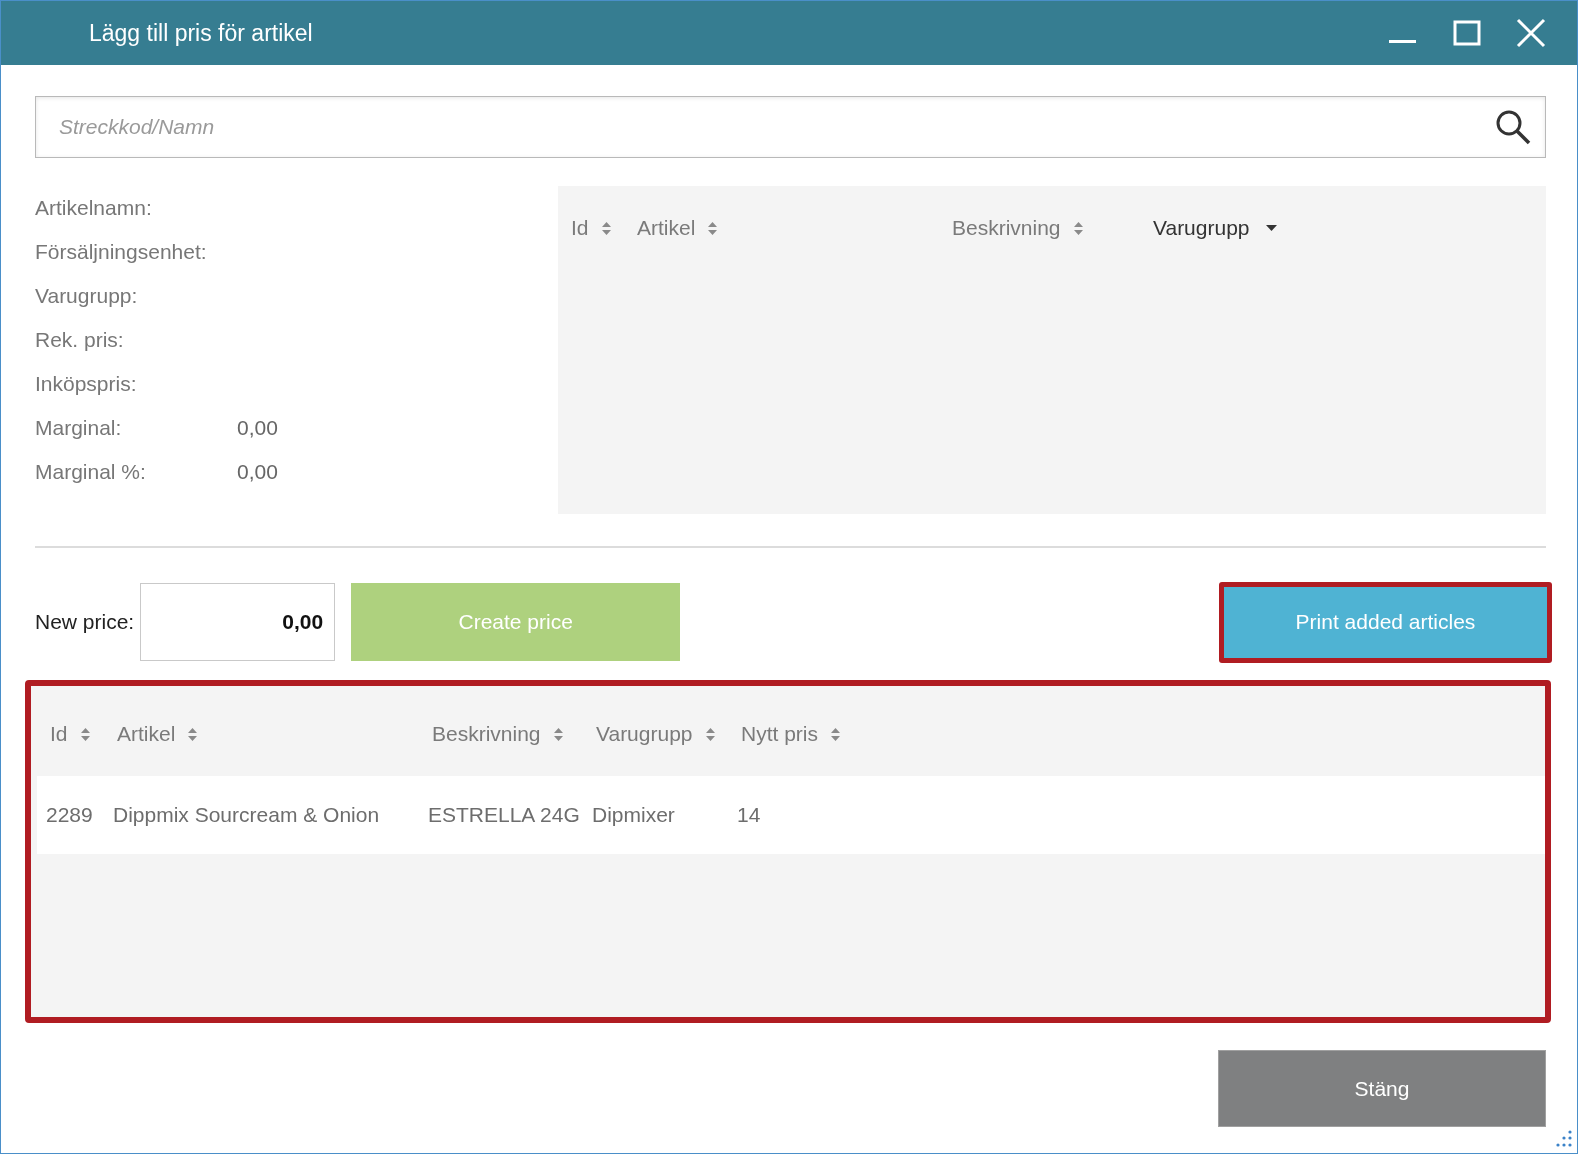  Describe the element at coordinates (779, 734) in the screenshot. I see `column-header: Nytt pris` at that location.